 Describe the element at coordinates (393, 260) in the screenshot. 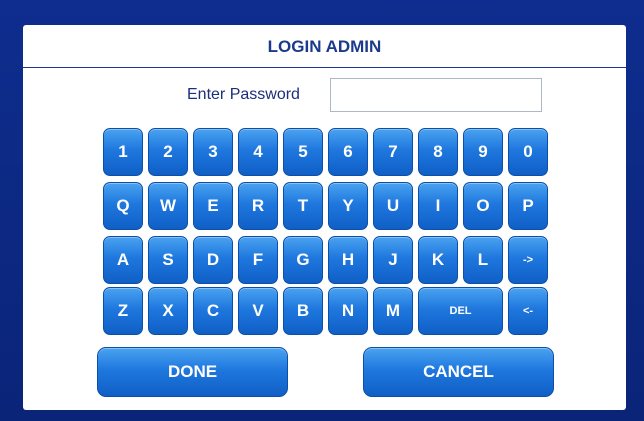

I see `key-j: J` at that location.